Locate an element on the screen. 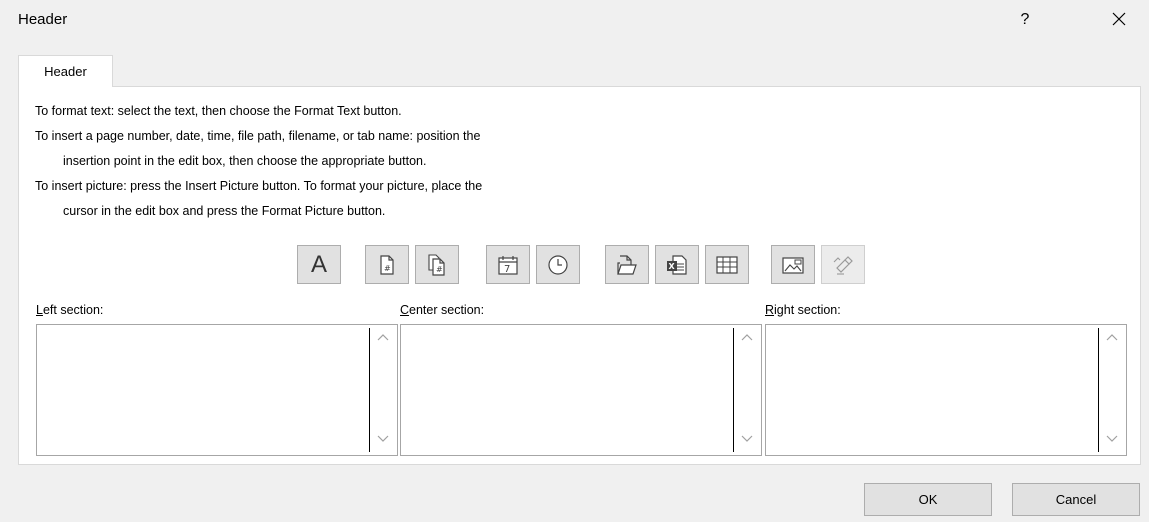 This screenshot has height=522, width=1149. insert-time-button is located at coordinates (558, 264).